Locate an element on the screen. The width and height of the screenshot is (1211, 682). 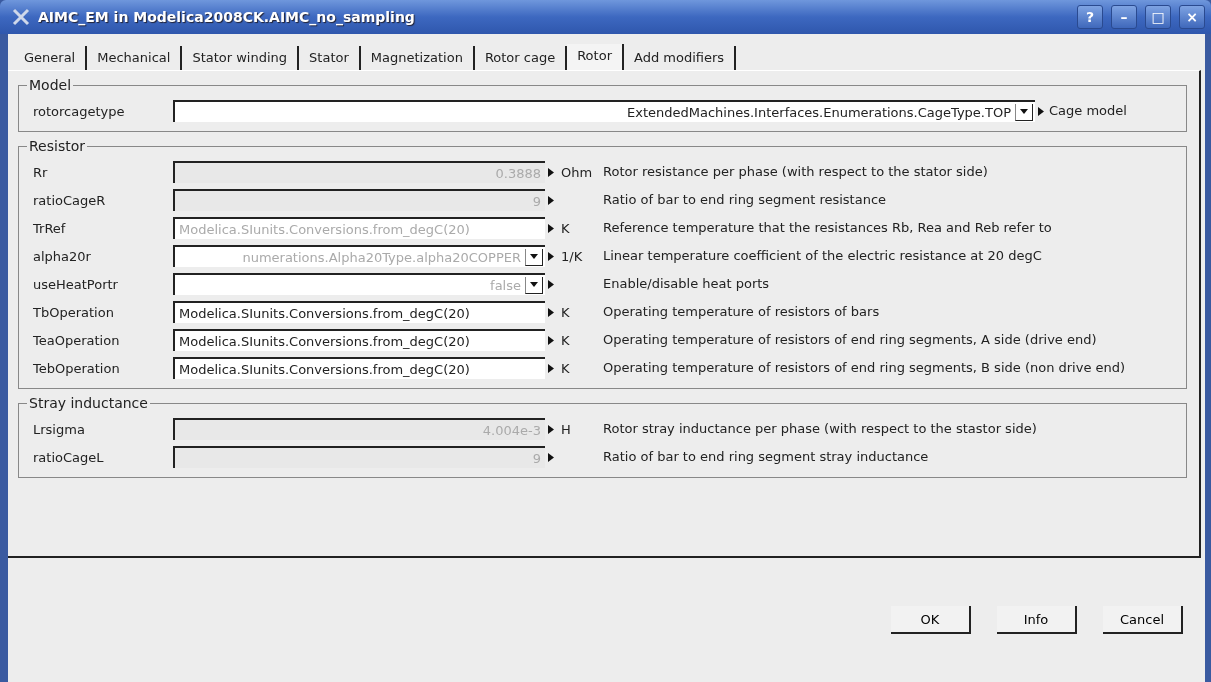
parameter-name: ratioCageR is located at coordinates (70, 200).